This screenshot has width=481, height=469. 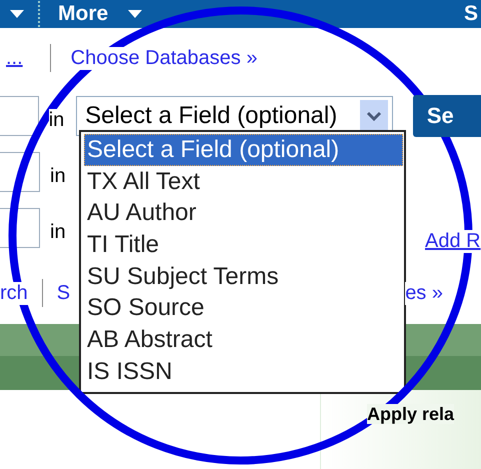 What do you see at coordinates (471, 14) in the screenshot?
I see `nav-text: S` at bounding box center [471, 14].